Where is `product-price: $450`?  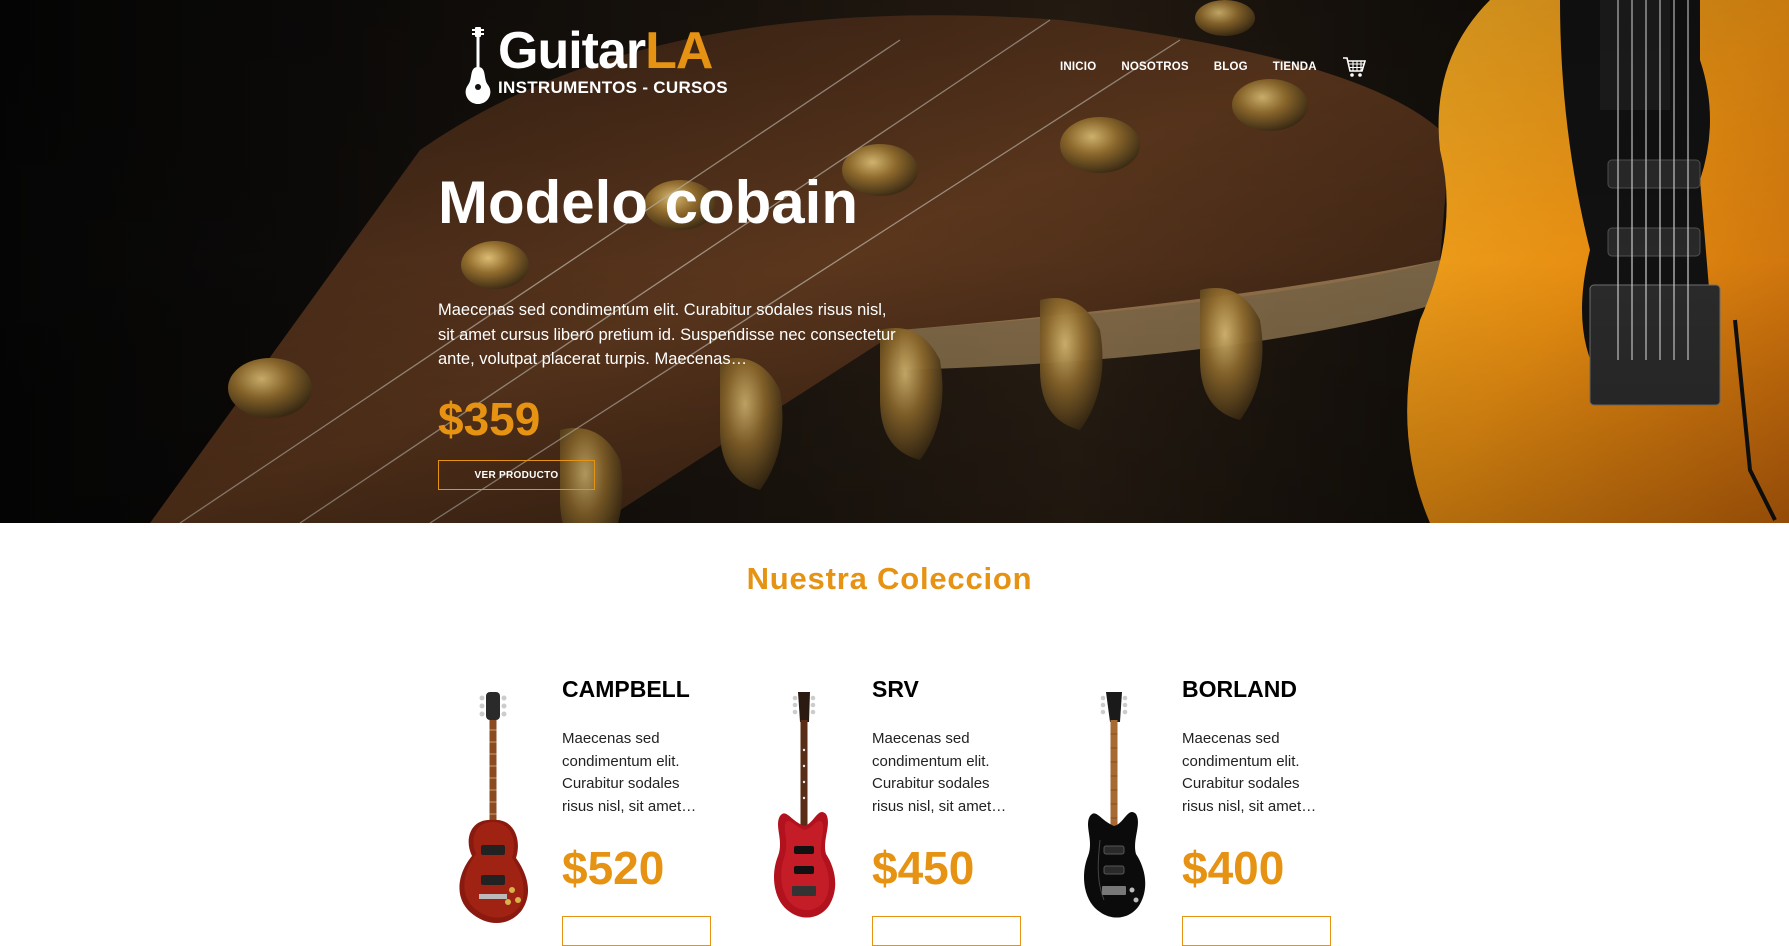
product-price: $450 is located at coordinates (923, 868).